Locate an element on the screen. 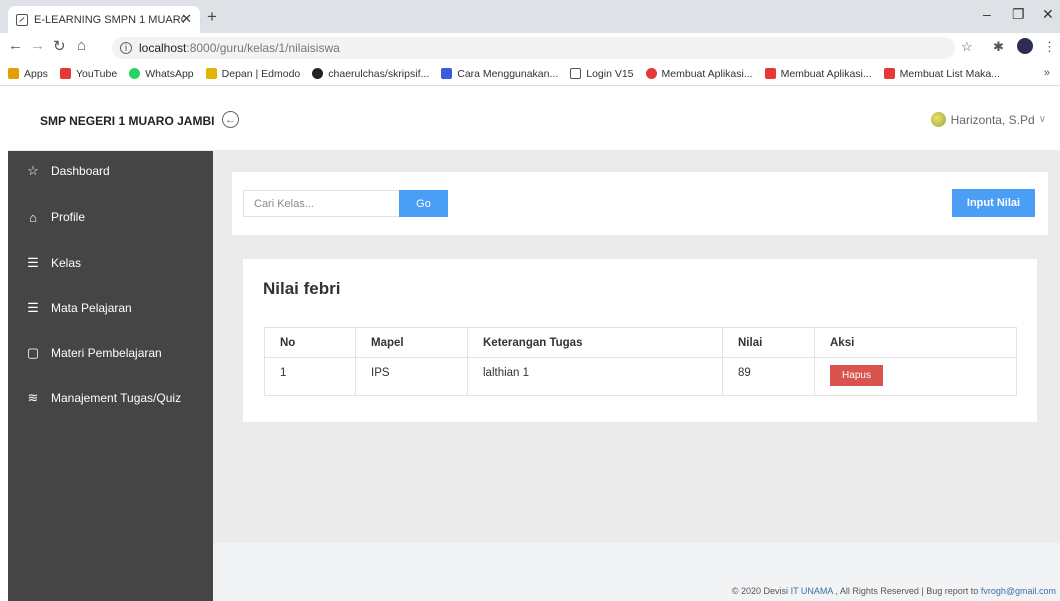 The image size is (1060, 601). bookmark-login: Login V15 is located at coordinates (602, 74).